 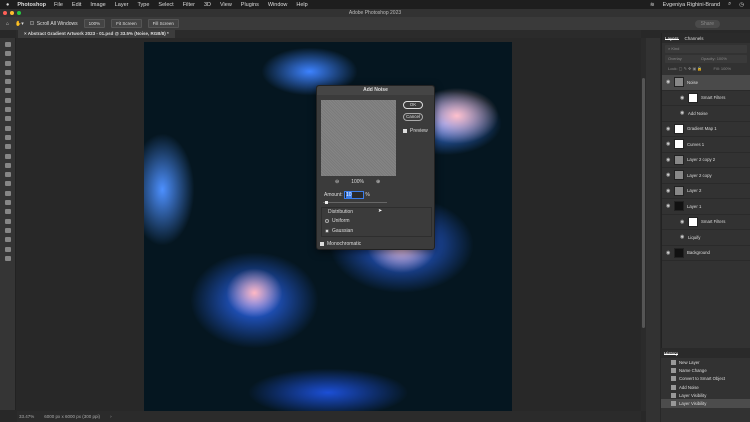 What do you see at coordinates (355, 202) in the screenshot?
I see `amount-slider` at bounding box center [355, 202].